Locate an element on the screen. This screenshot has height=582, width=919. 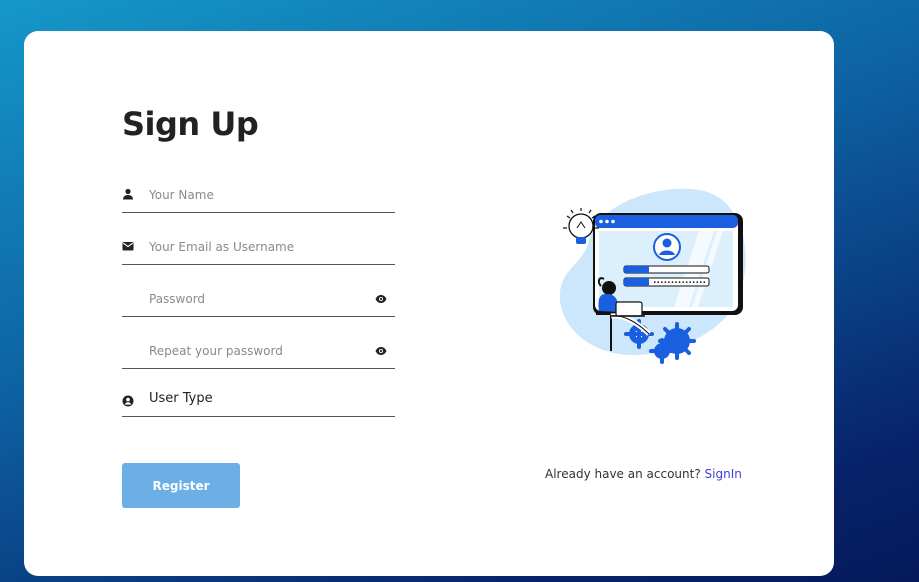
signup-illustration: ••••••••••••••• is located at coordinates (649, 276).